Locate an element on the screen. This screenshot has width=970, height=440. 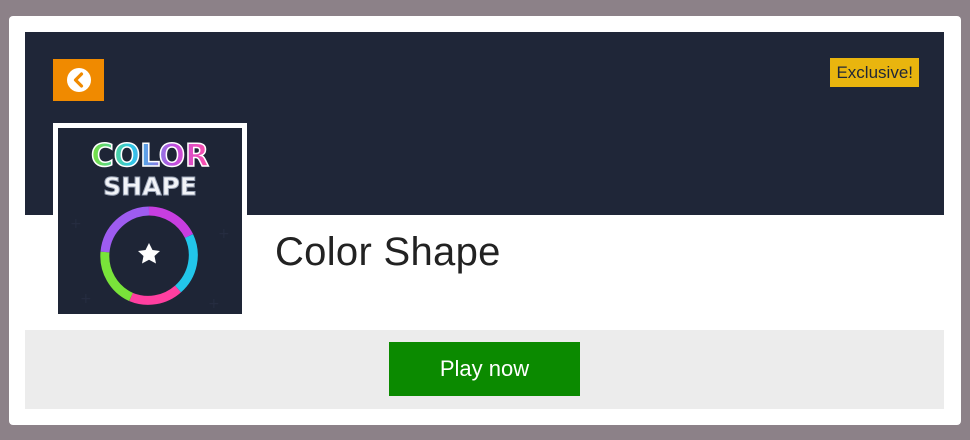
play-now-button: Play now is located at coordinates (484, 369).